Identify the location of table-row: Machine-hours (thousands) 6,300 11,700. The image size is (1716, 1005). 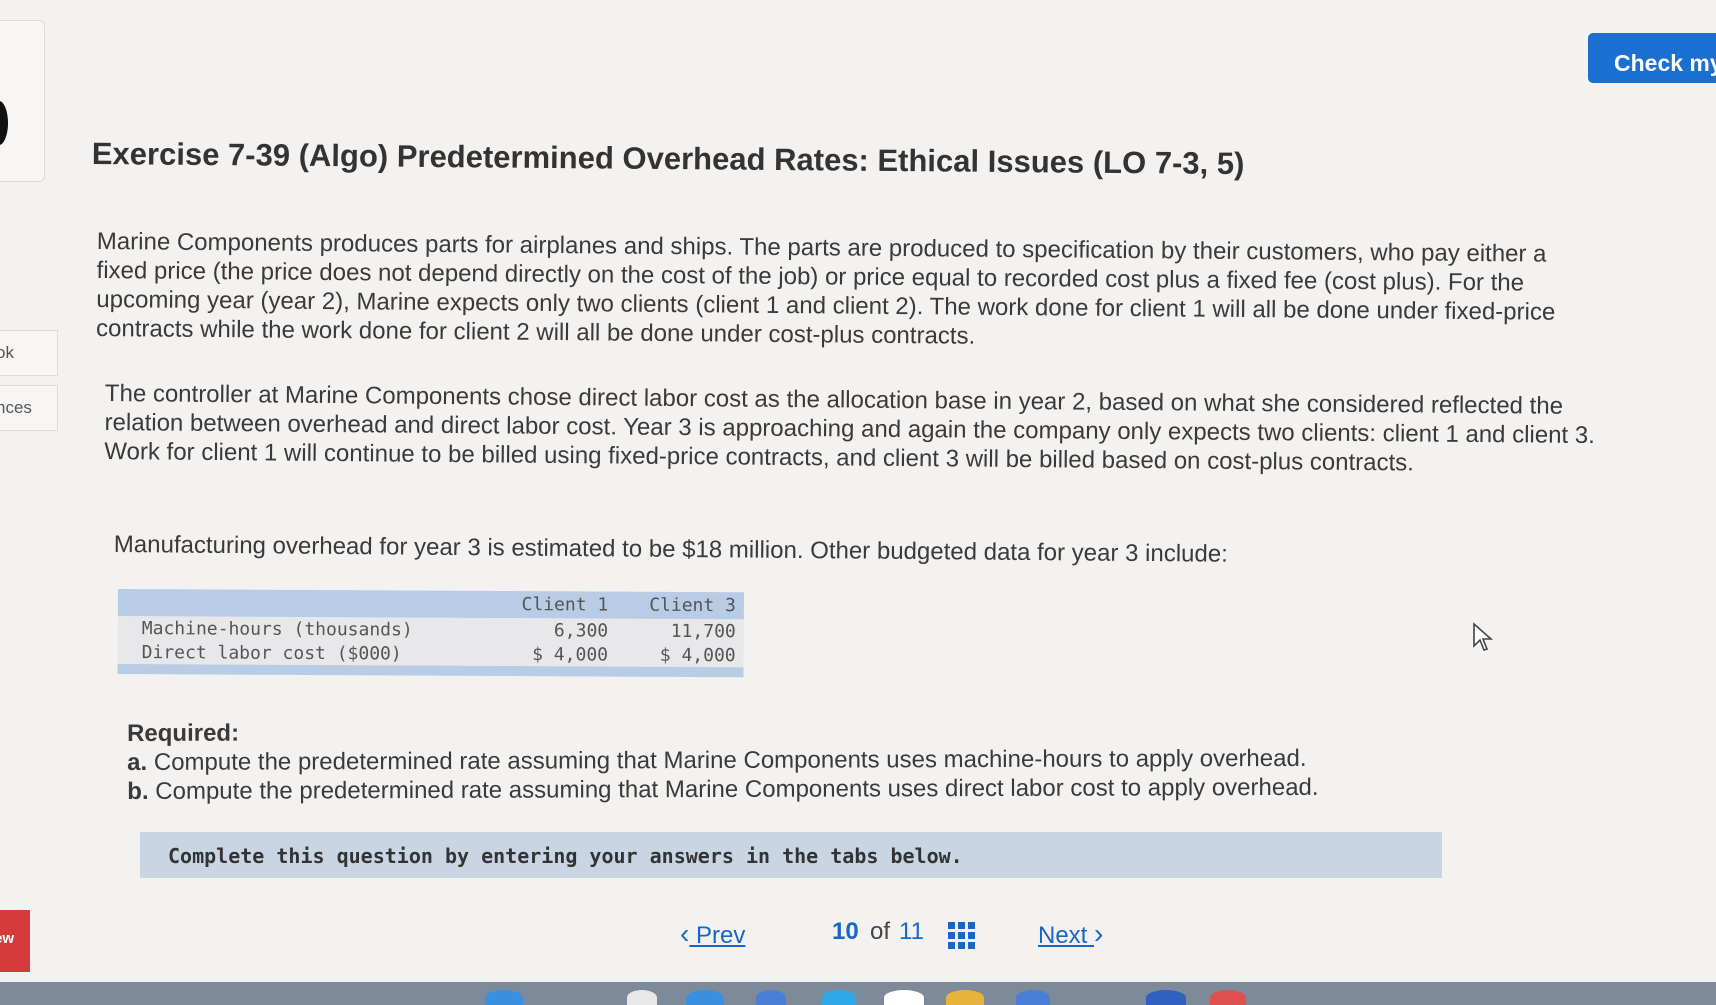
(431, 629).